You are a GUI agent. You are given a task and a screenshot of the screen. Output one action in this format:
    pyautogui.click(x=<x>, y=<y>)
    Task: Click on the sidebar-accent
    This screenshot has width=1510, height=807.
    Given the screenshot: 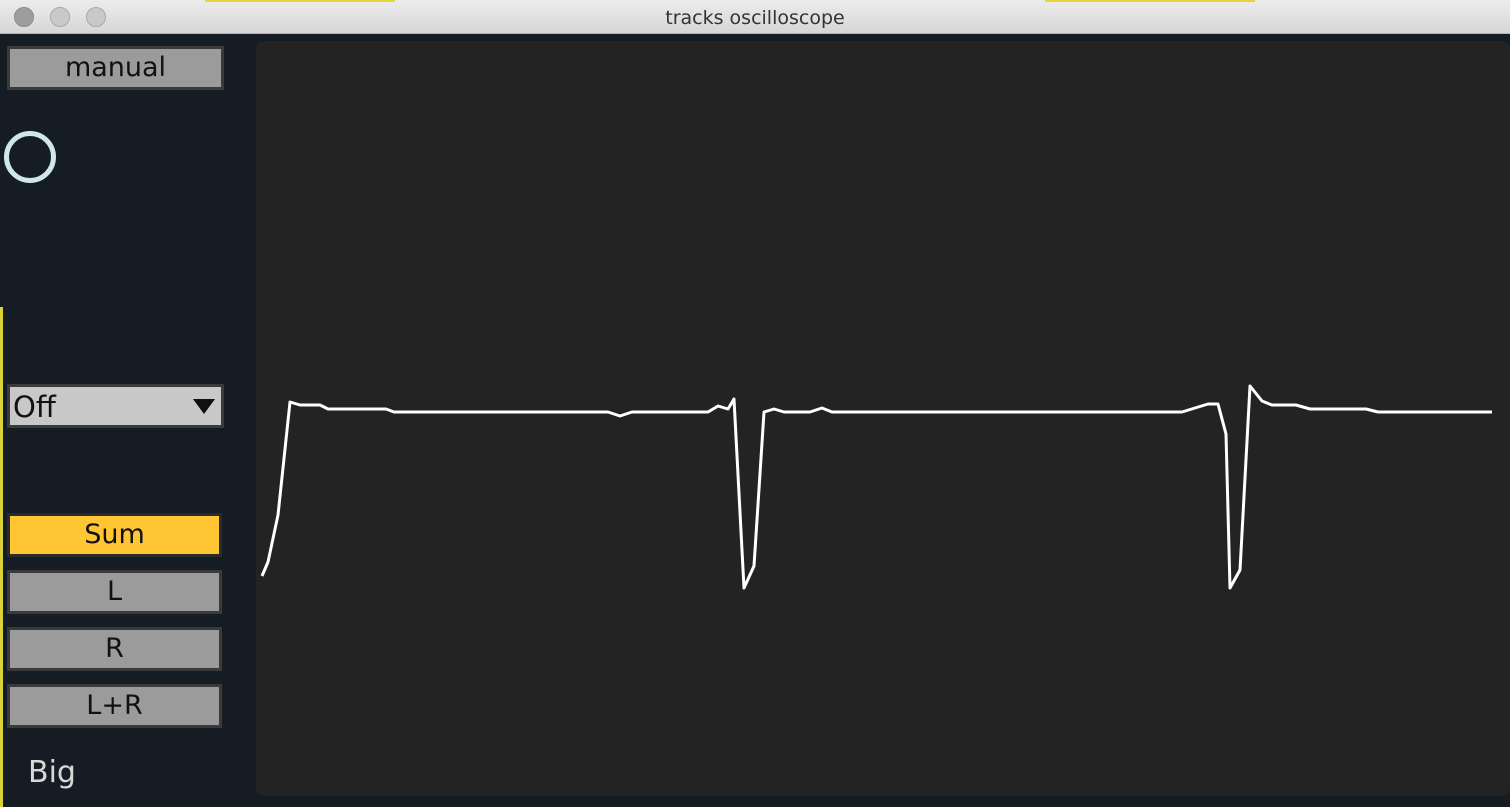 What is the action you would take?
    pyautogui.click(x=1, y=557)
    